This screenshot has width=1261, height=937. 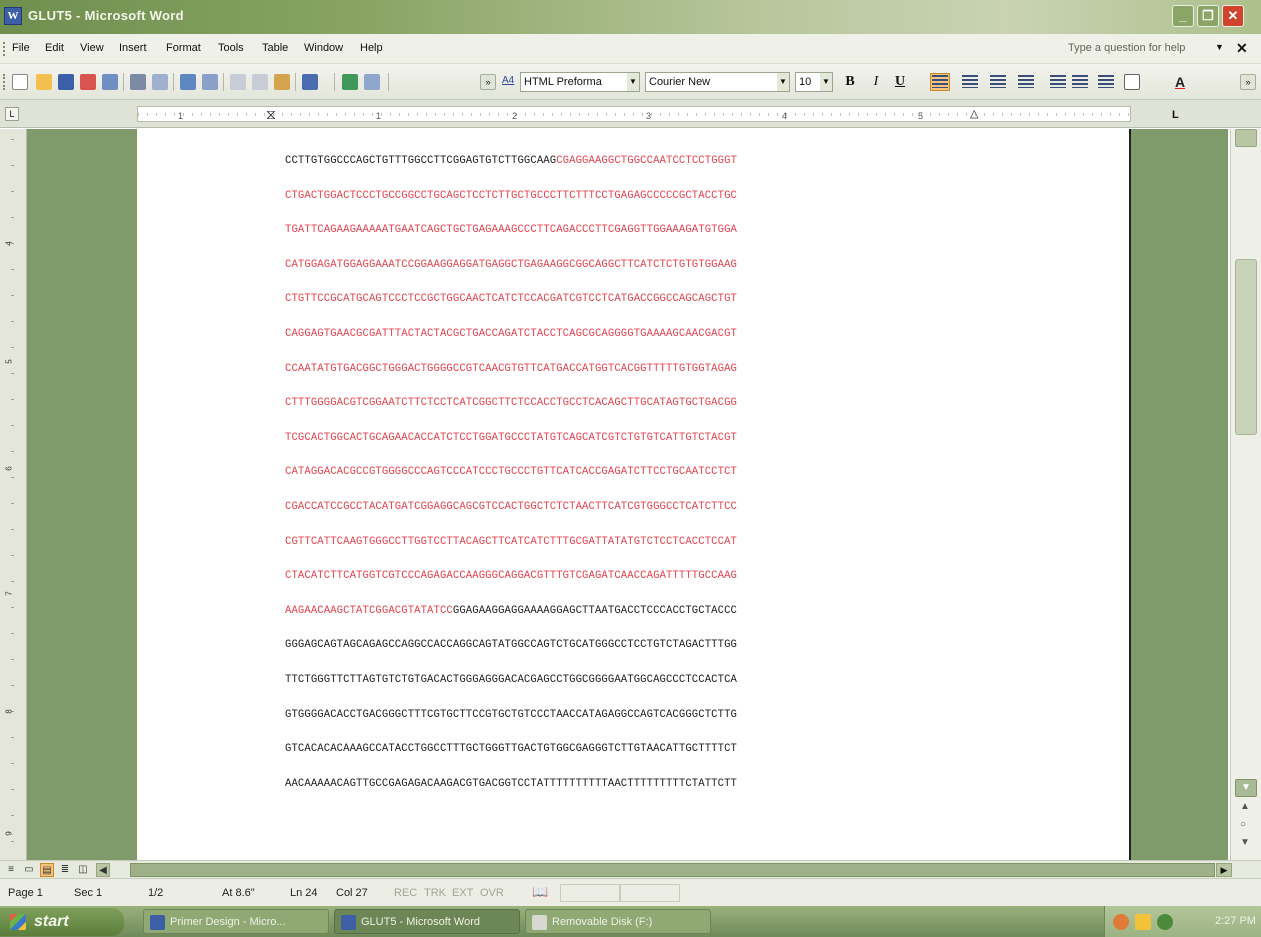 What do you see at coordinates (44, 82) in the screenshot?
I see `open-folder-icon` at bounding box center [44, 82].